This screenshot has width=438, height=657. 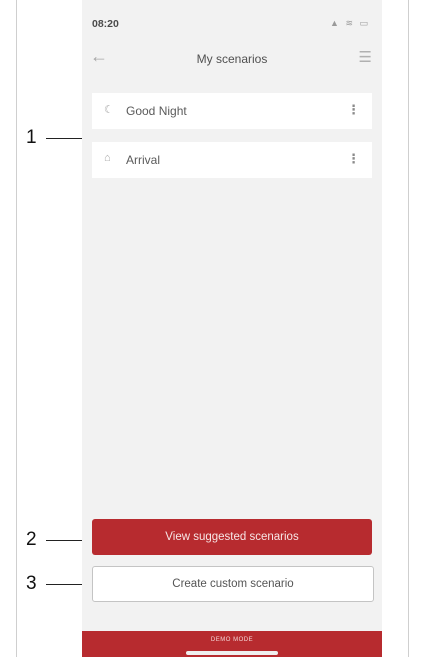 I want to click on building-icon: ⌂, so click(x=107, y=158).